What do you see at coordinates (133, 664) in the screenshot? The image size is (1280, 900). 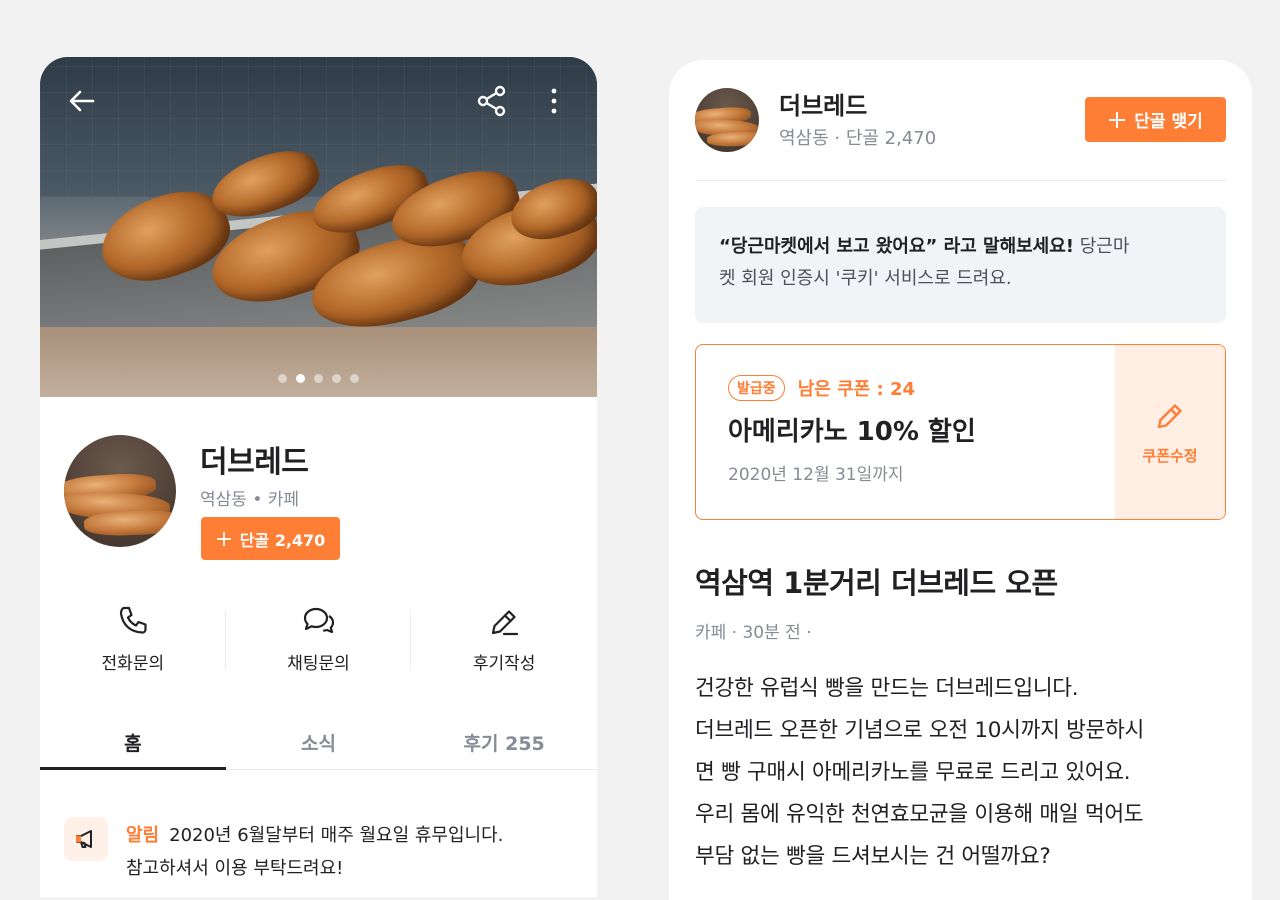 I see `phone-inquiry-label: 전화문의` at bounding box center [133, 664].